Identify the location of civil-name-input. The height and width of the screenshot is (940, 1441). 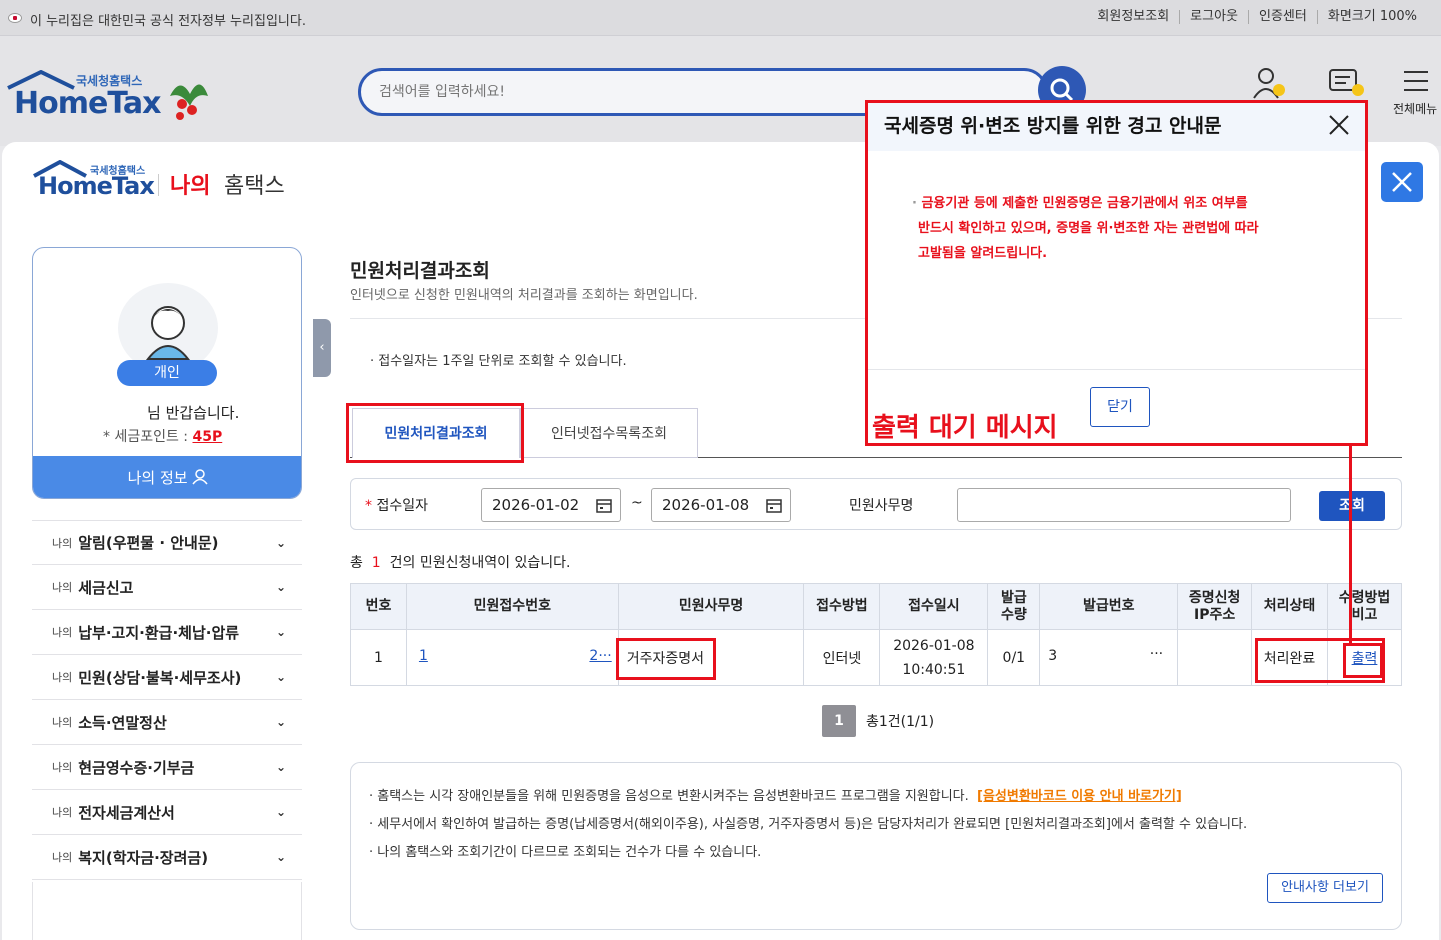
(1124, 505).